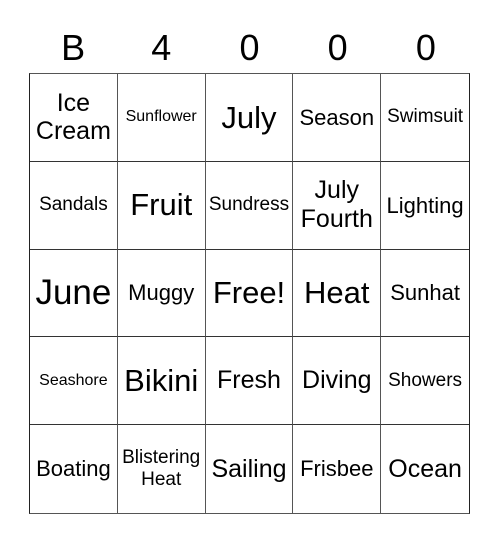 The width and height of the screenshot is (500, 544). I want to click on bingo-cell: Lighting, so click(425, 206).